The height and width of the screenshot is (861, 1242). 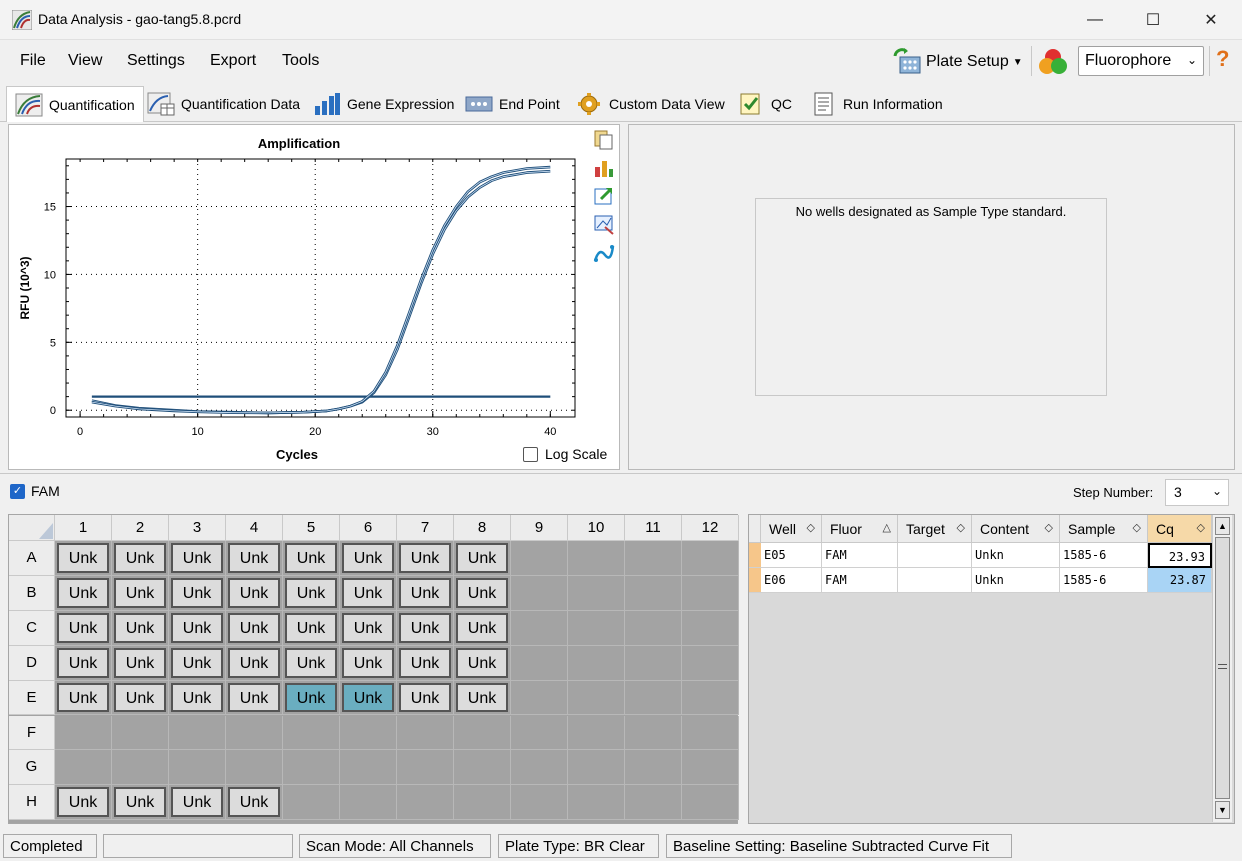 What do you see at coordinates (710, 698) in the screenshot?
I see `well-E12` at bounding box center [710, 698].